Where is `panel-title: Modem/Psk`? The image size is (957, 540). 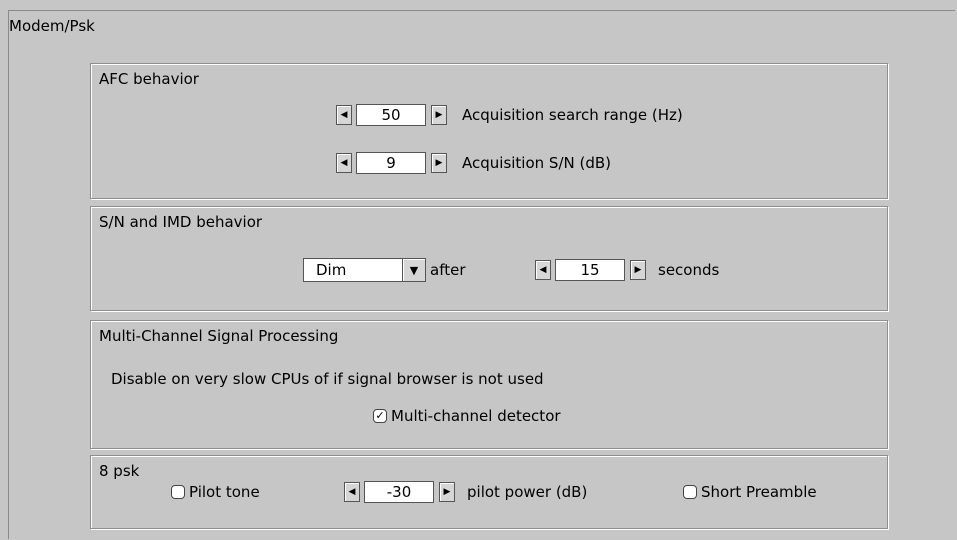 panel-title: Modem/Psk is located at coordinates (52, 26).